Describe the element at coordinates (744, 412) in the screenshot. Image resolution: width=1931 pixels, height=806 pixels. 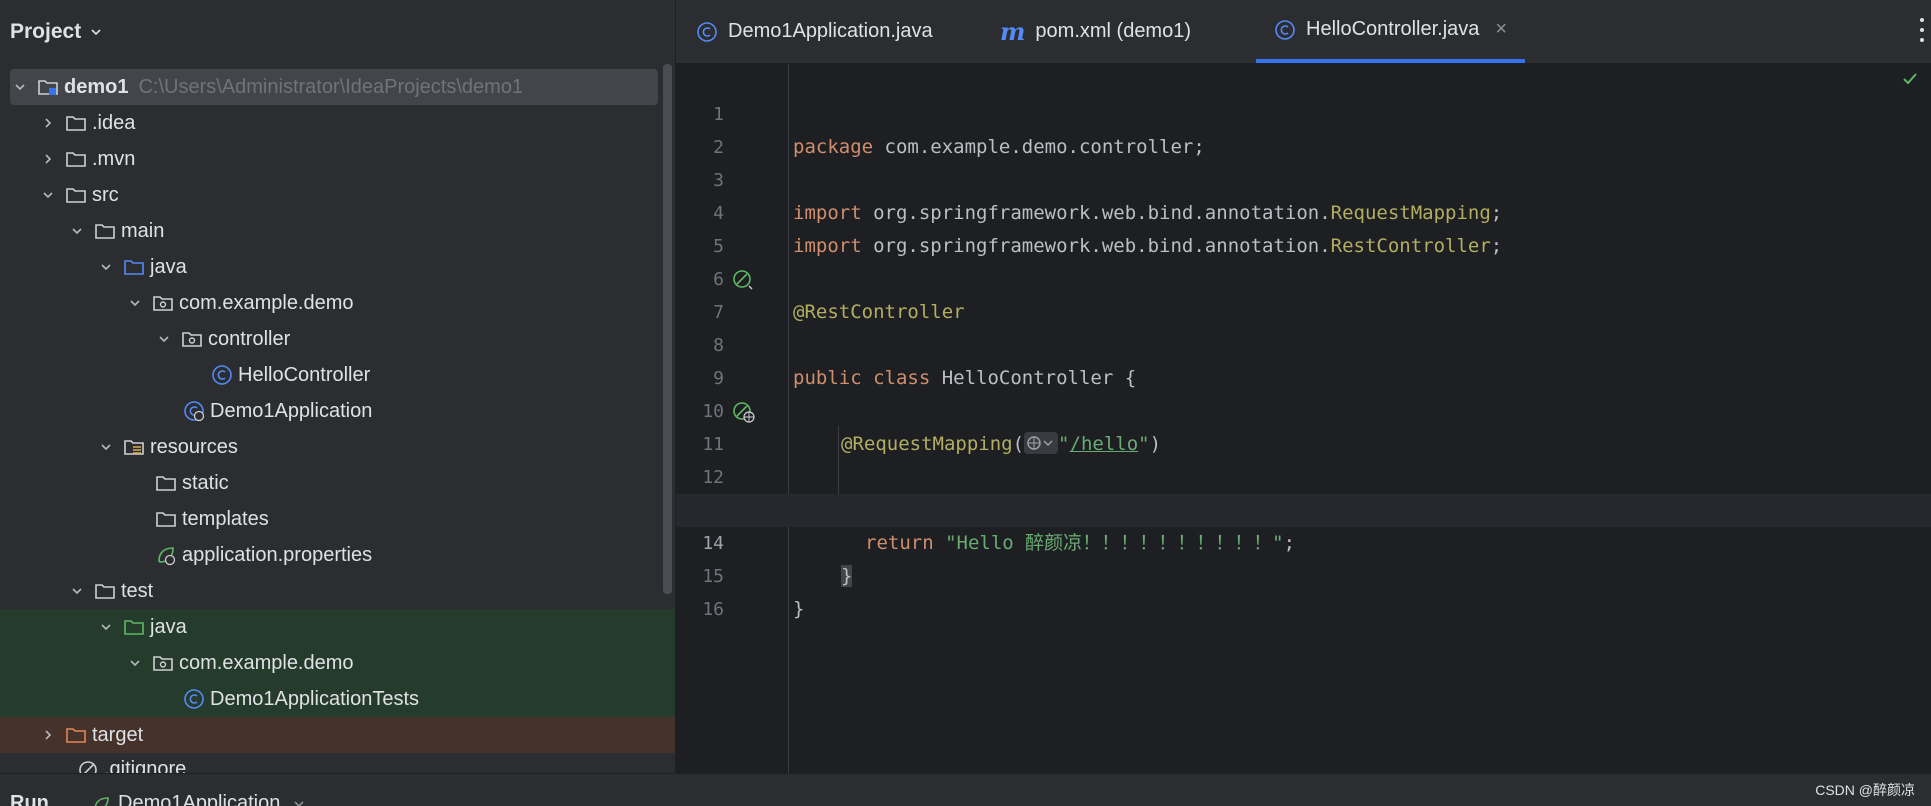
I see `endpoint-gutter-icon` at that location.